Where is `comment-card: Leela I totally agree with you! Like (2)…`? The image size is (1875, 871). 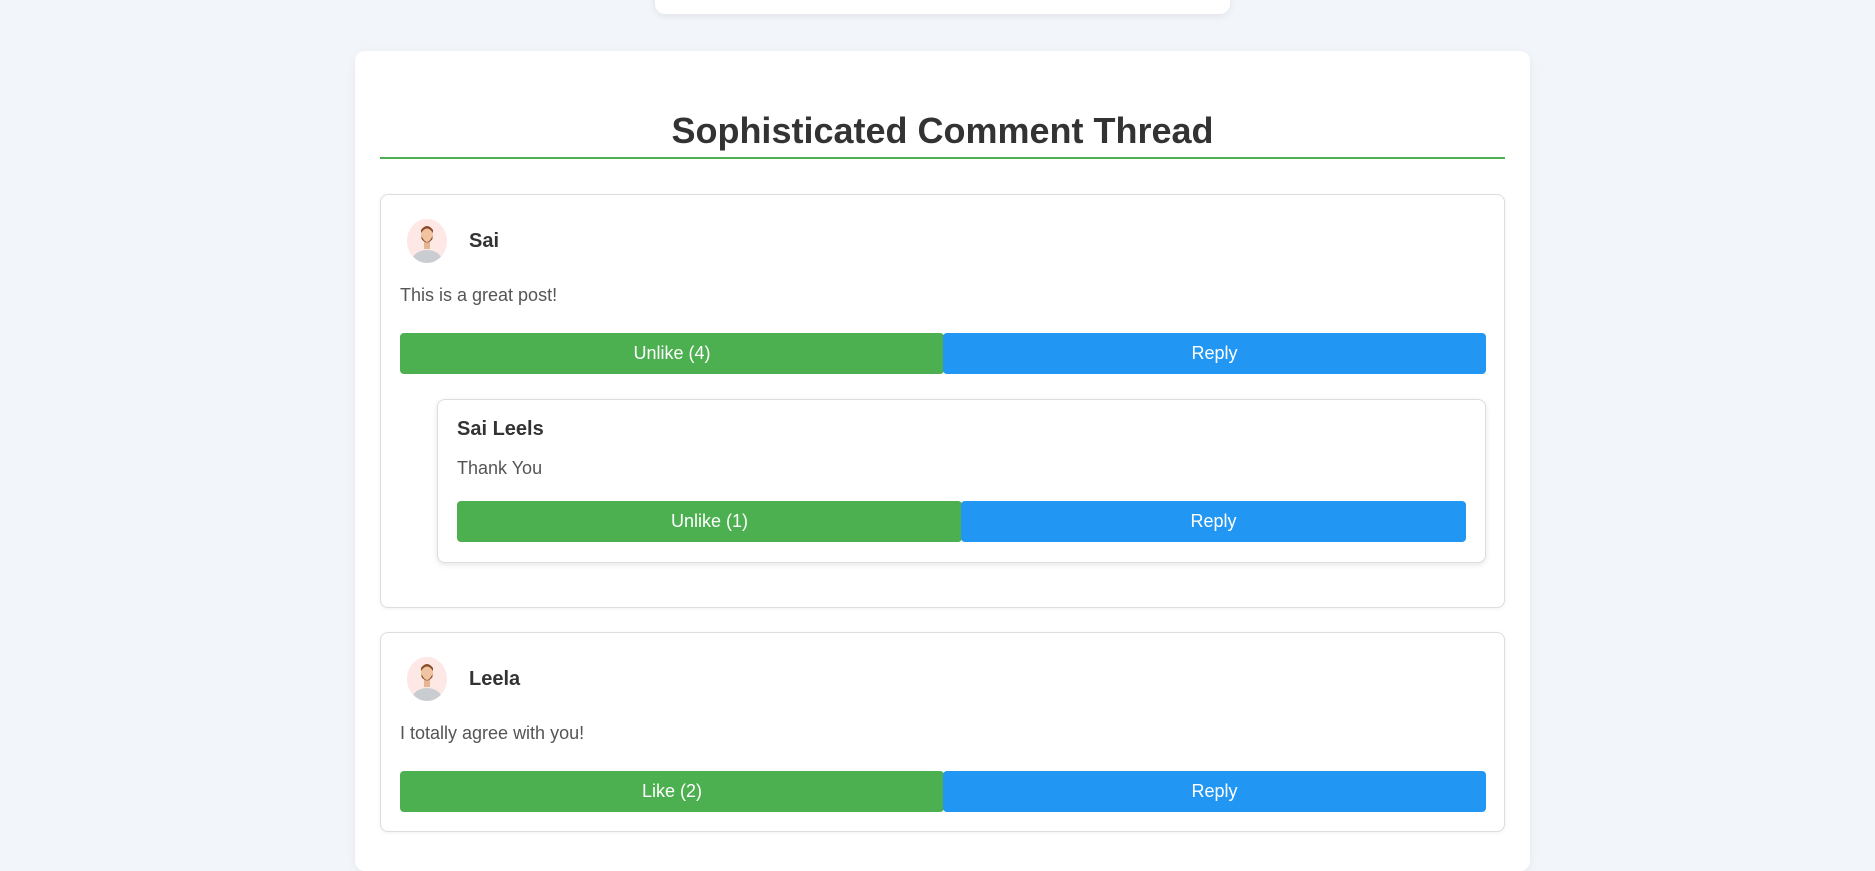
comment-card: Leela I totally agree with you! Like (2)… is located at coordinates (942, 732).